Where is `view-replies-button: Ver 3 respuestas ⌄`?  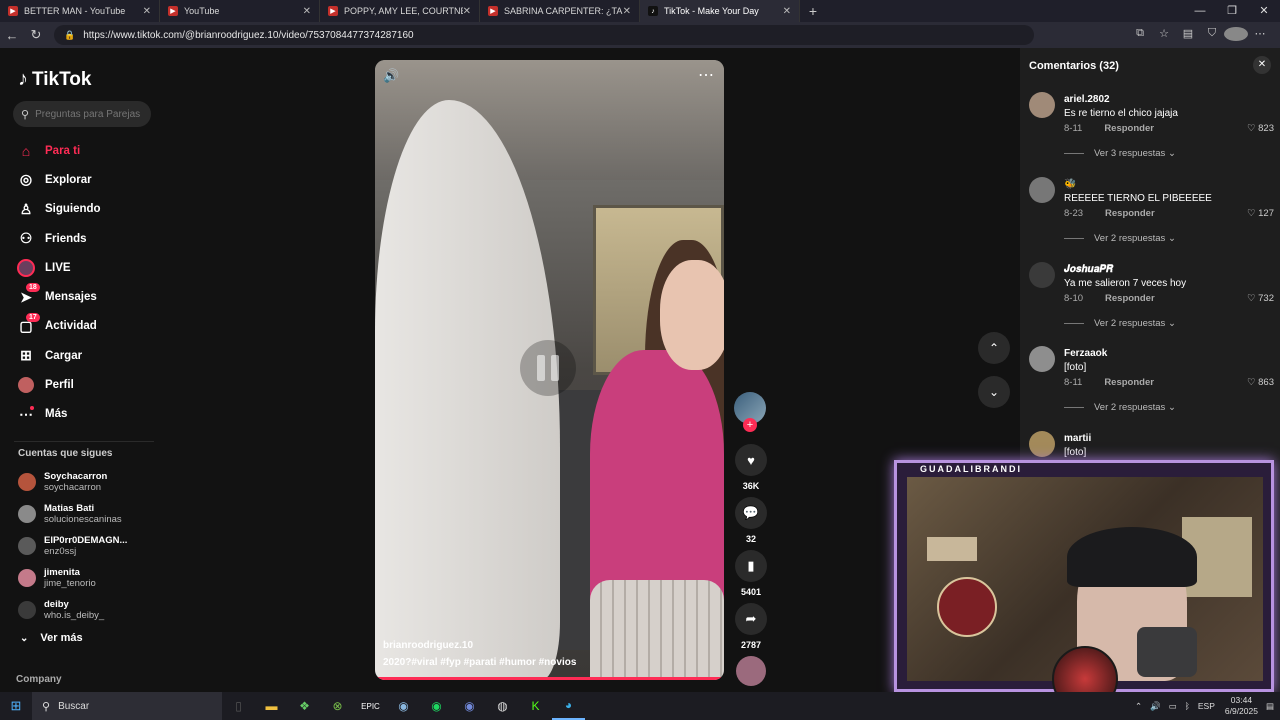 view-replies-button: Ver 3 respuestas ⌄ is located at coordinates (1120, 153).